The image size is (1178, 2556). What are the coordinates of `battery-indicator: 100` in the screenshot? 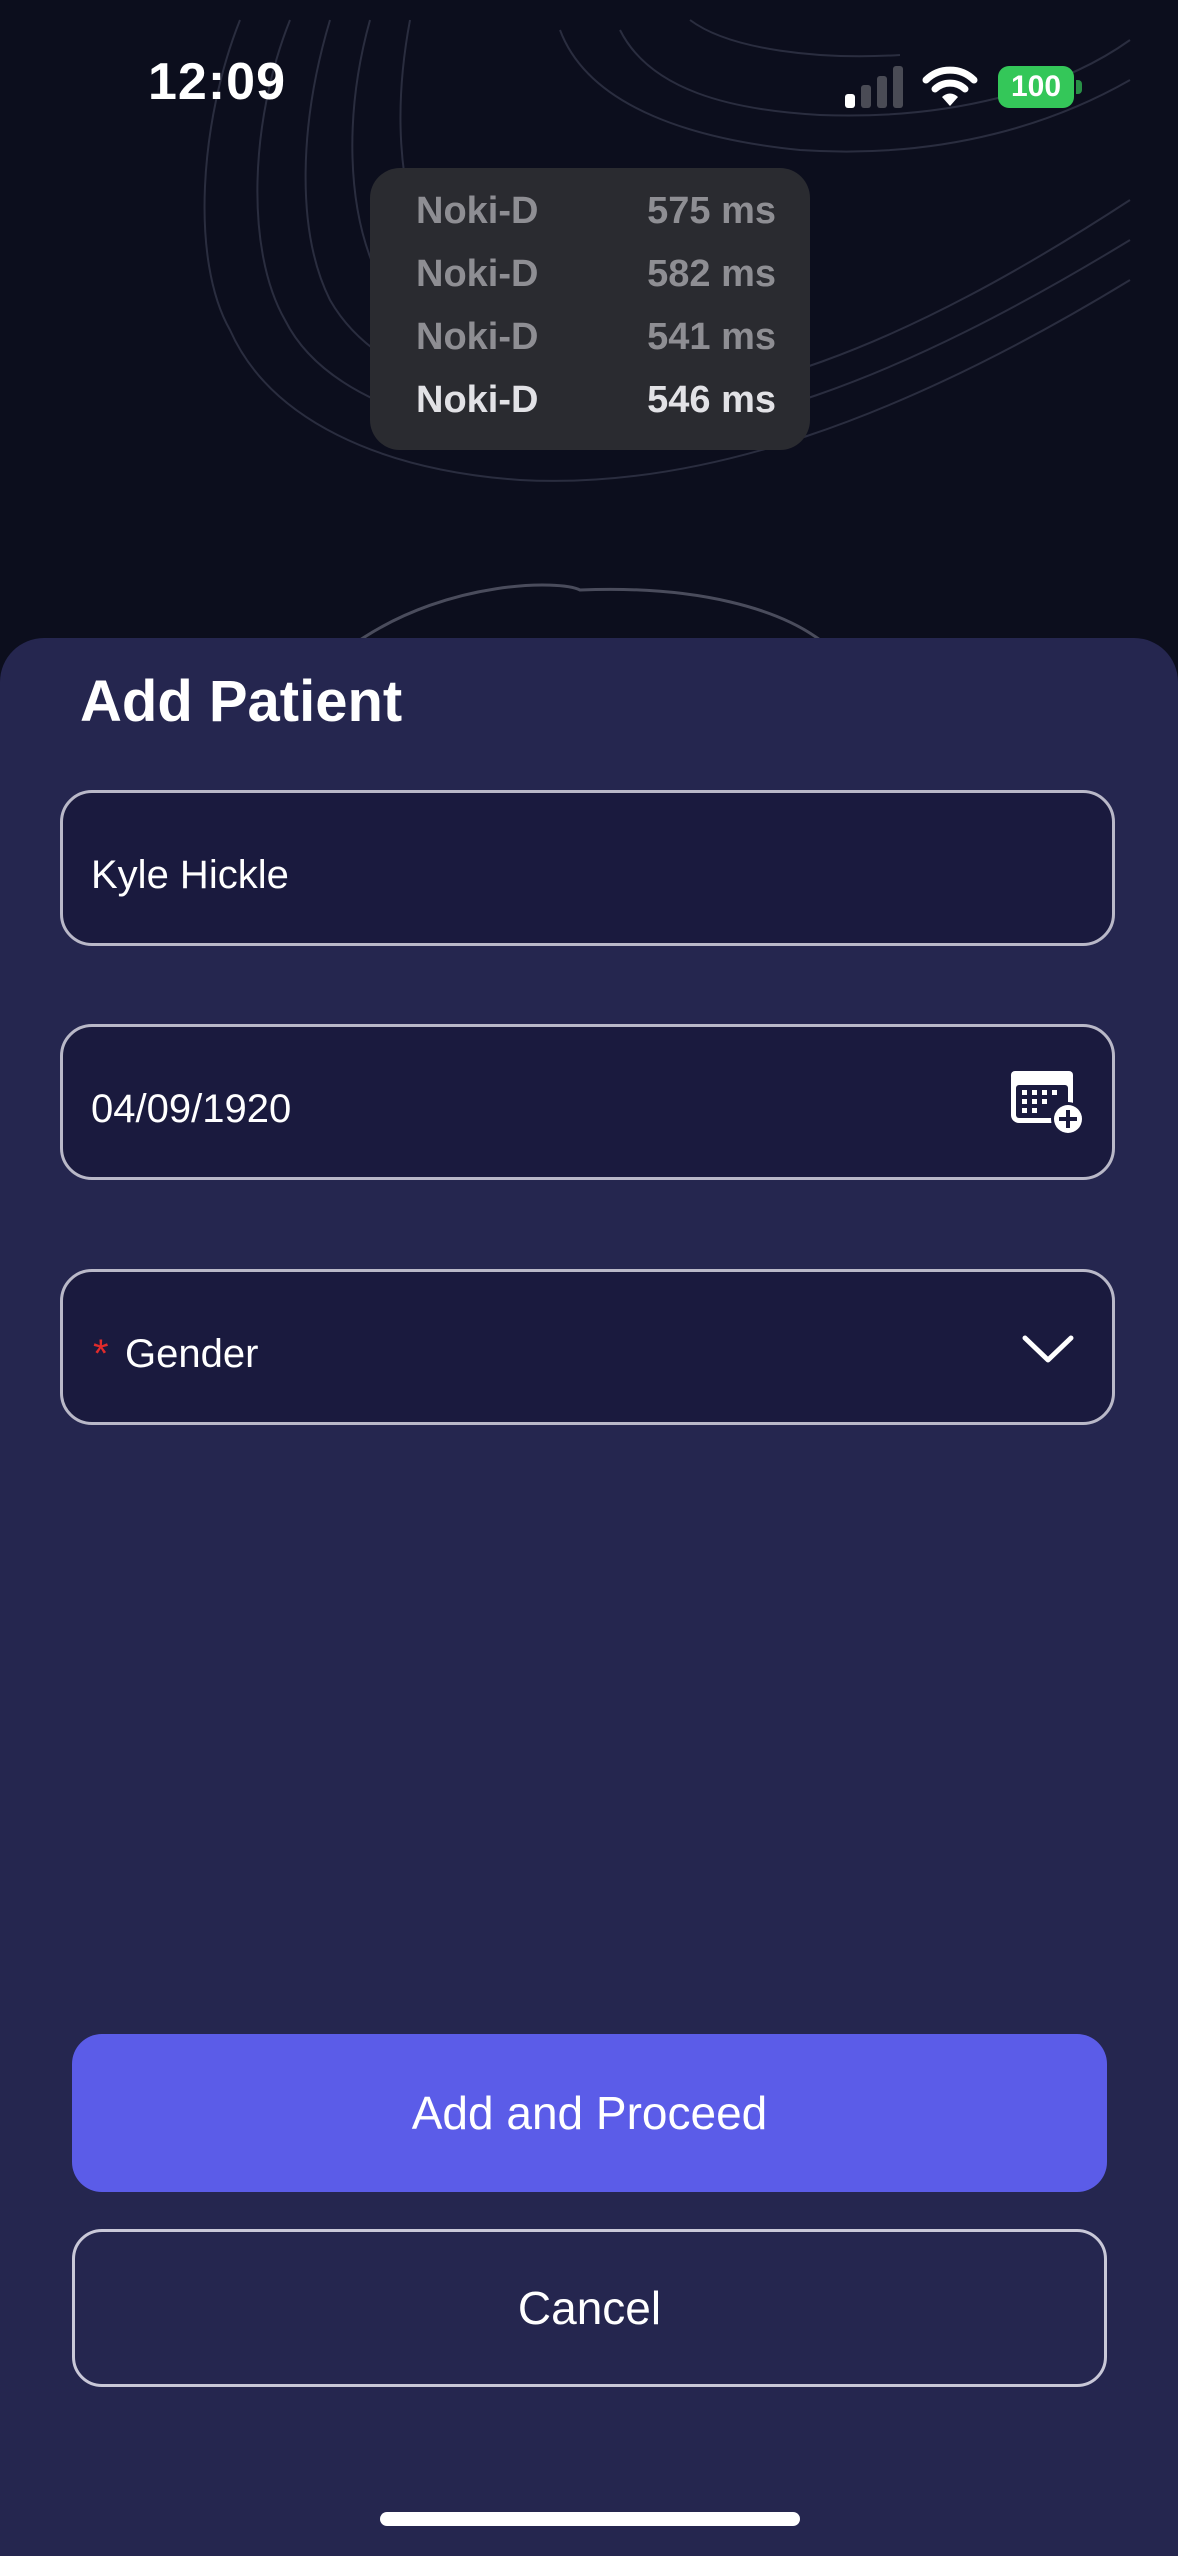 It's located at (1040, 87).